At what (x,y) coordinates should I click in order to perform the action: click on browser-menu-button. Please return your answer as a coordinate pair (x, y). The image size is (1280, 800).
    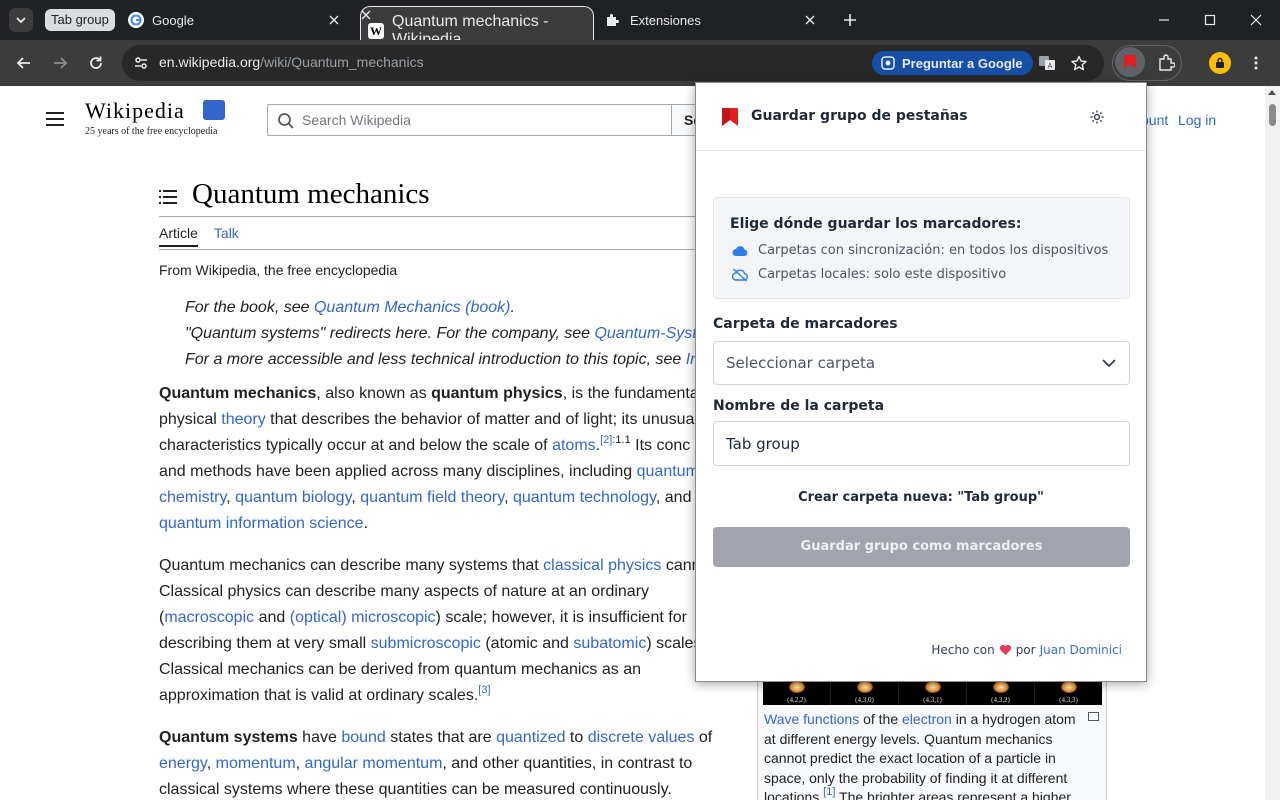
    Looking at the image, I should click on (1256, 63).